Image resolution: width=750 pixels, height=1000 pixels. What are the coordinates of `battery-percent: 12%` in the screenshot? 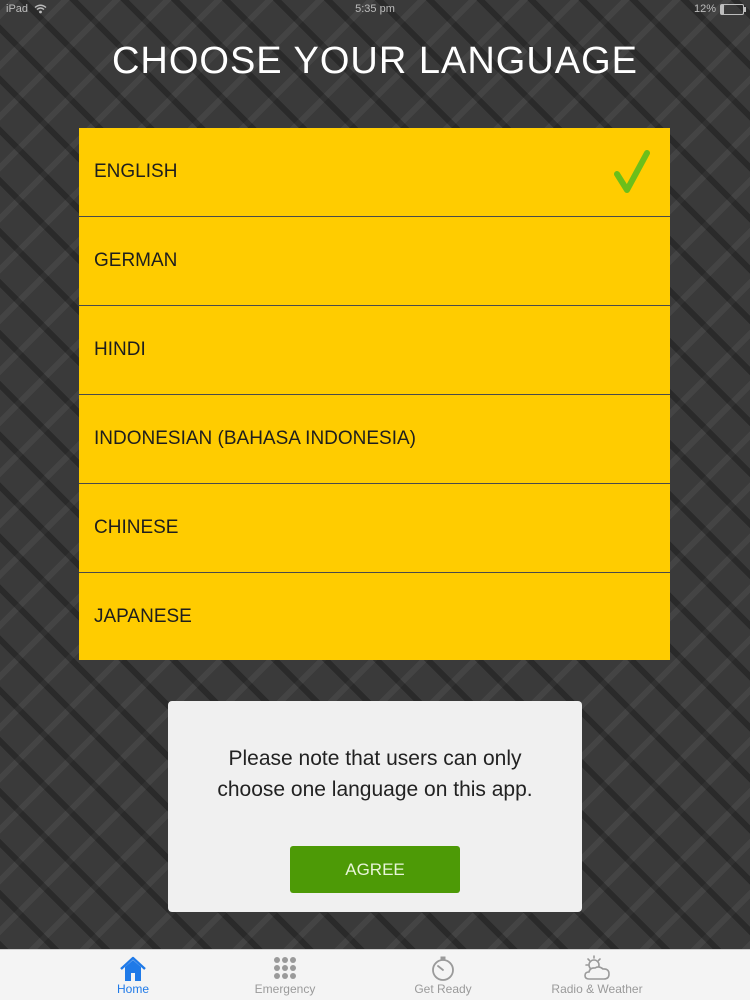 It's located at (704, 9).